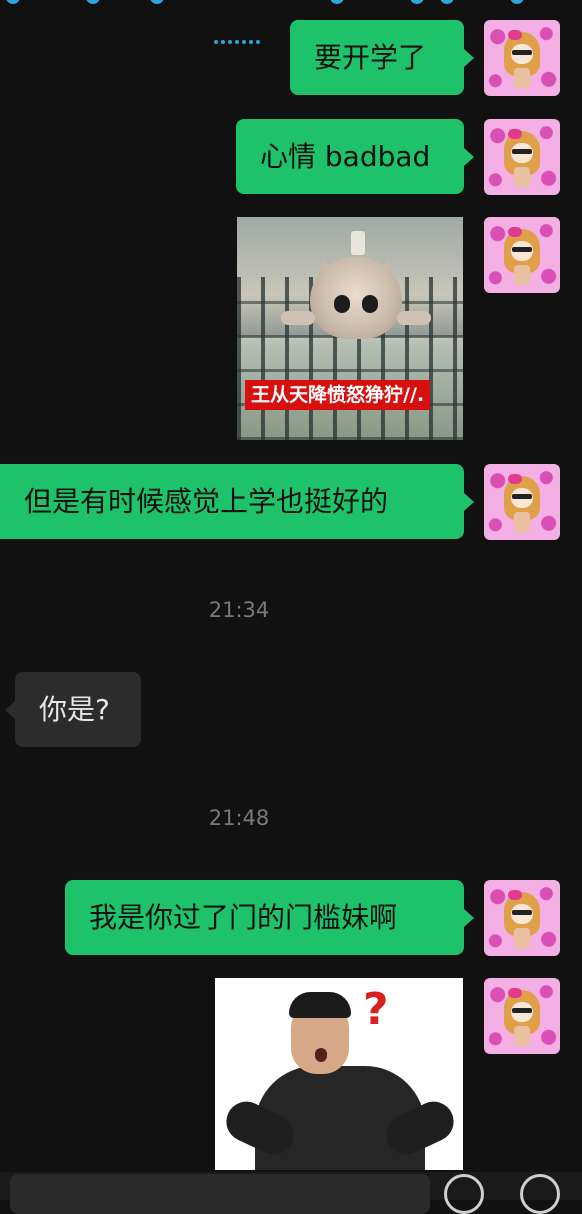 The image size is (582, 1214). What do you see at coordinates (350, 328) in the screenshot?
I see `cat-sticker: 王从天降愤怒狰狞//.` at bounding box center [350, 328].